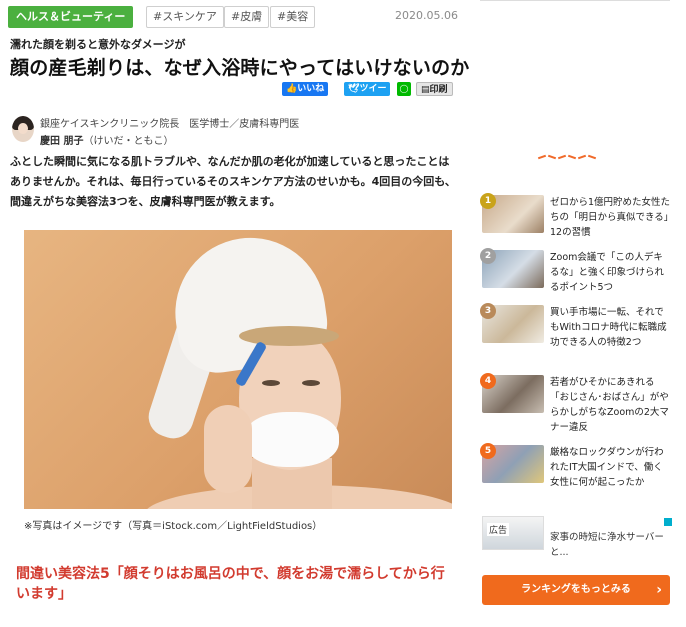 The height and width of the screenshot is (627, 686). I want to click on ranking-title: Zoom会議で「この人デキるな」と強く印象づけられるポイント5つ, so click(611, 272).